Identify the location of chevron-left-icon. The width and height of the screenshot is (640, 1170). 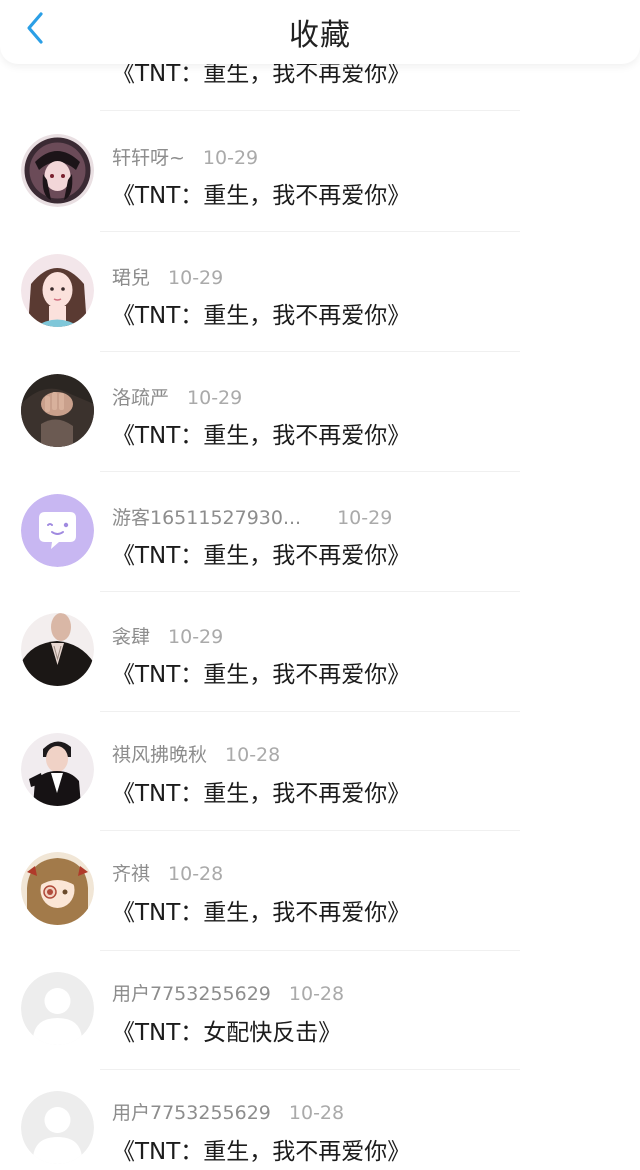
(35, 30).